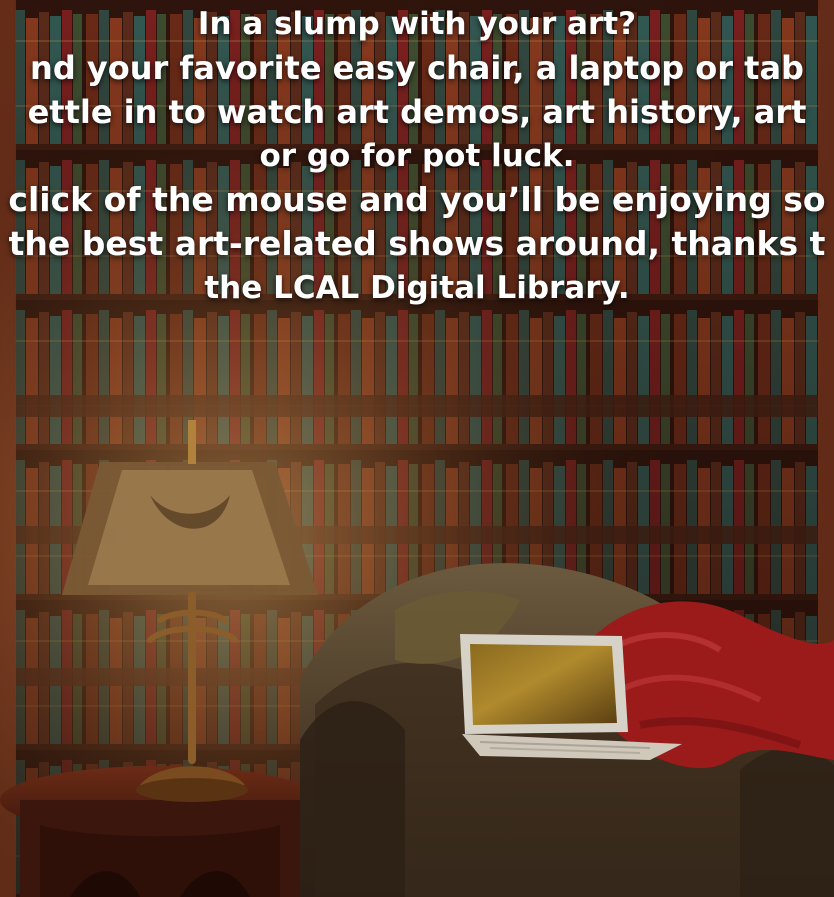 The width and height of the screenshot is (834, 897). What do you see at coordinates (190, 611) in the screenshot?
I see `table-lamp-icon` at bounding box center [190, 611].